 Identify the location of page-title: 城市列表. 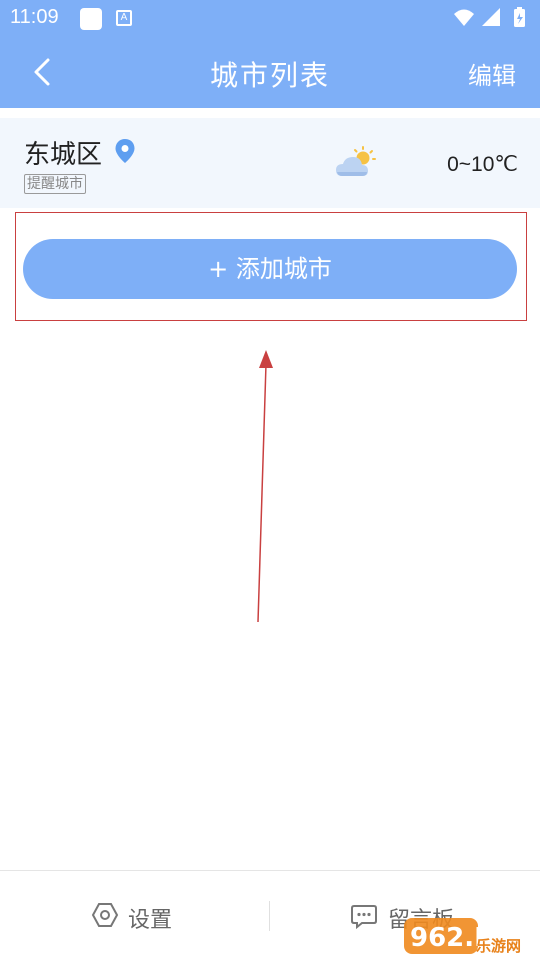
(269, 75).